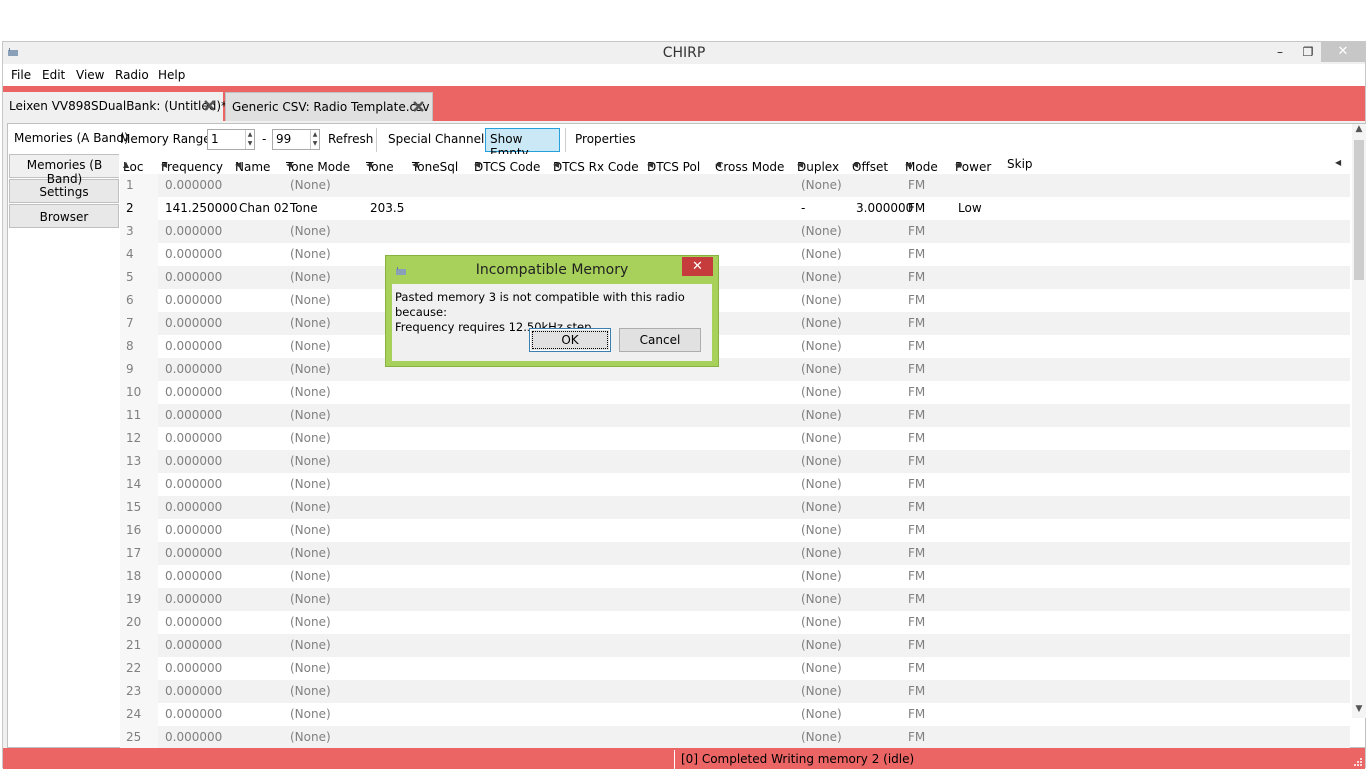 Image resolution: width=1366 pixels, height=769 pixels. What do you see at coordinates (884, 208) in the screenshot?
I see `cell-offset: 3.000000` at bounding box center [884, 208].